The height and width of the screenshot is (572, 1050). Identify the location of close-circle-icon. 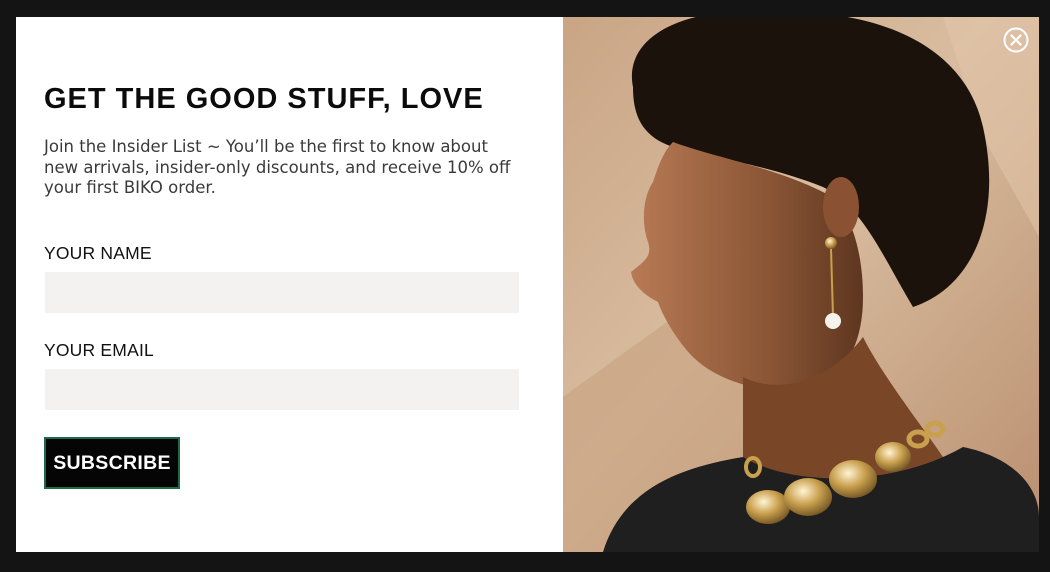
(1016, 40).